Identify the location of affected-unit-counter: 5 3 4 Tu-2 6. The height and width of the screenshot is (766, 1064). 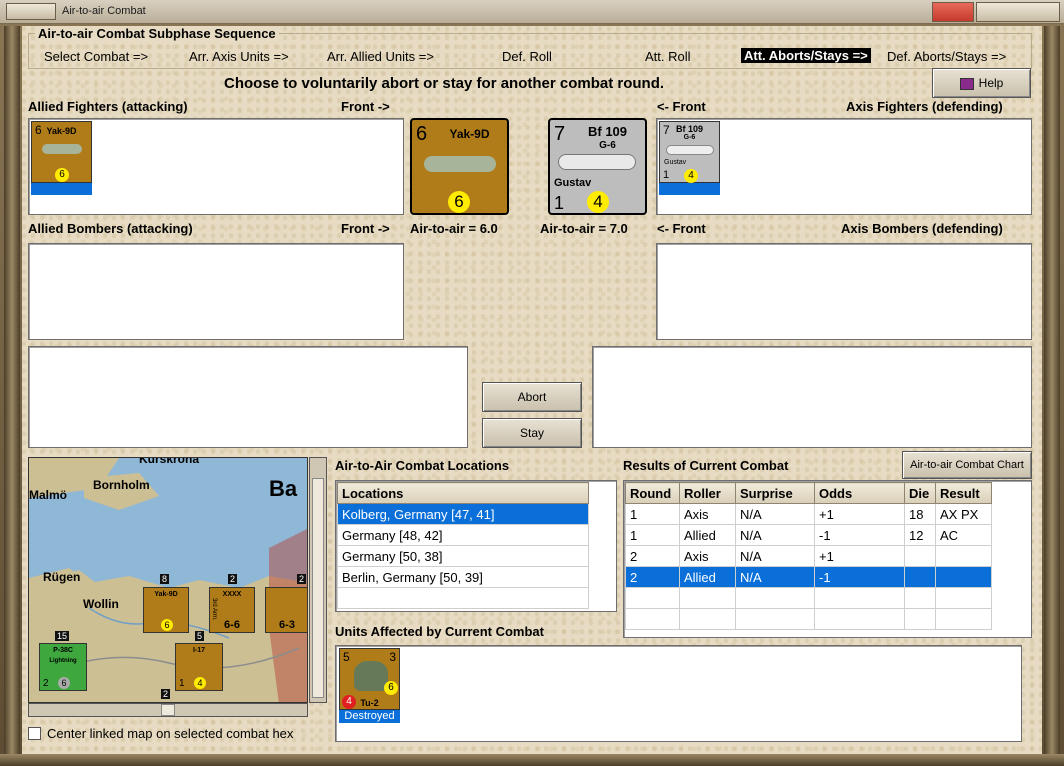
(369, 679).